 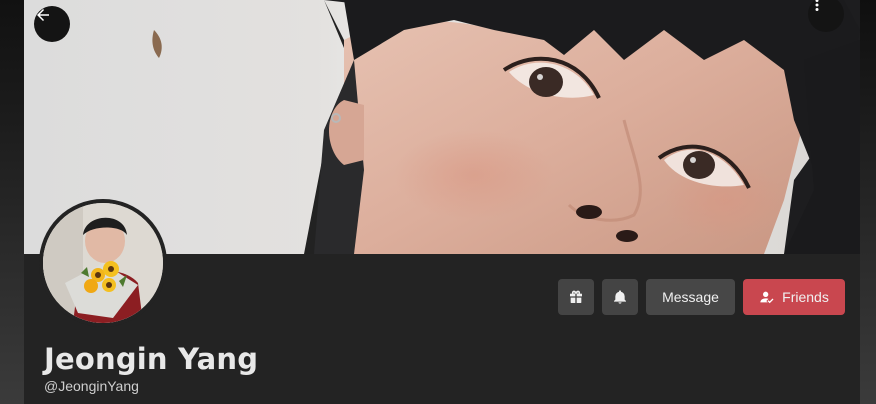 I want to click on message-button: Message, so click(x=690, y=297).